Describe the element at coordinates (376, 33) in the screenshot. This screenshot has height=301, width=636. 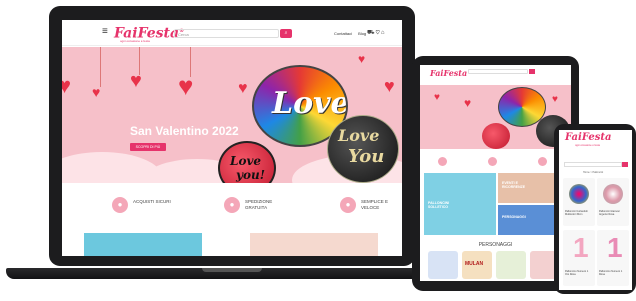
I see `header-icon-group: ⛟♡⌂` at that location.